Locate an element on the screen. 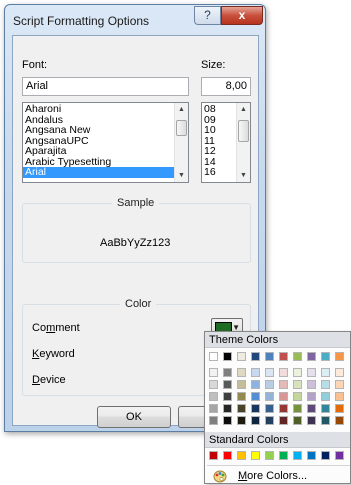 The image size is (351, 485). popup-divider is located at coordinates (278, 465).